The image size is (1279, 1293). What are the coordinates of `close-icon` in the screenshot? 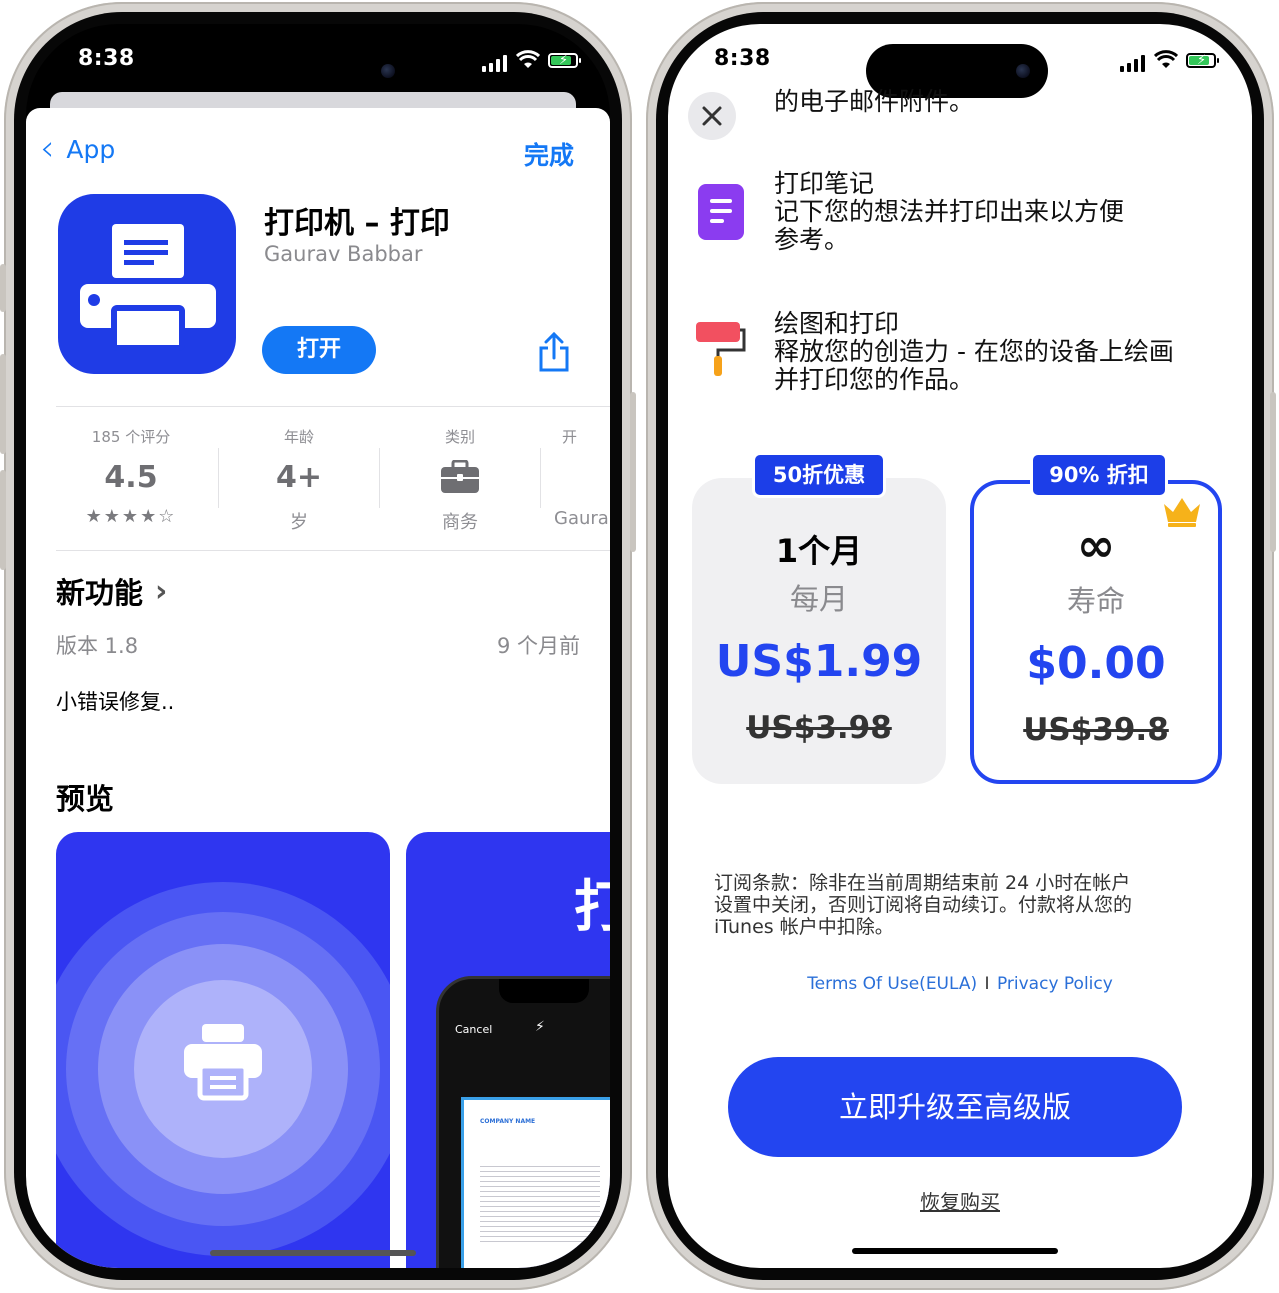 It's located at (712, 116).